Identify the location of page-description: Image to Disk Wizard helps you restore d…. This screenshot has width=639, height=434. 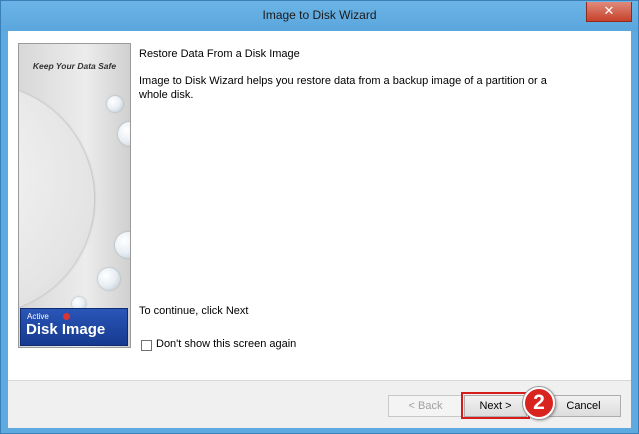
(343, 88).